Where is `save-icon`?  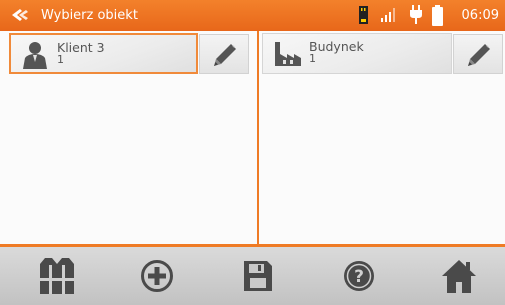
save-icon is located at coordinates (257, 276).